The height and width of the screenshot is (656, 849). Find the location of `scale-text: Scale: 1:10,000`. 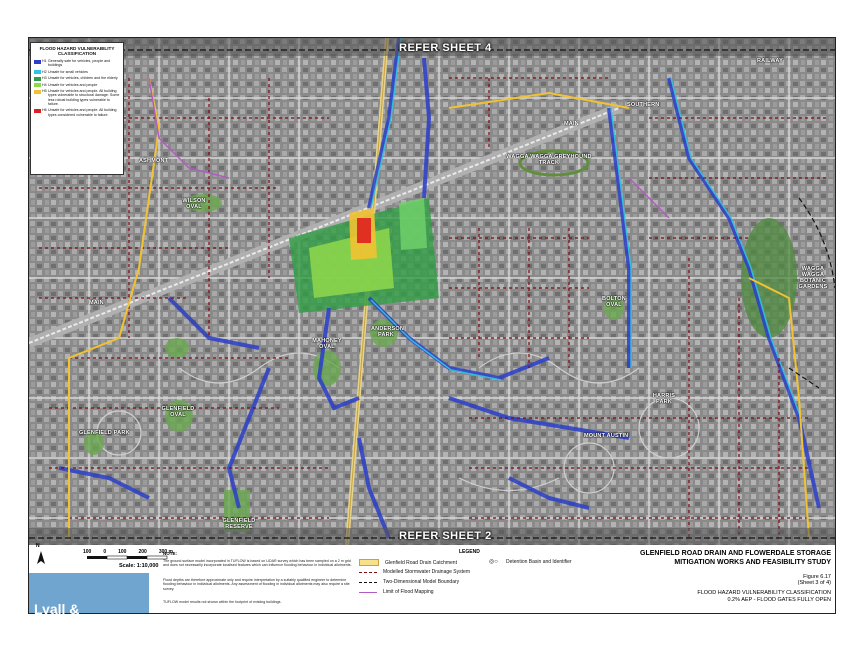

scale-text: Scale: 1:10,000 is located at coordinates (139, 566).